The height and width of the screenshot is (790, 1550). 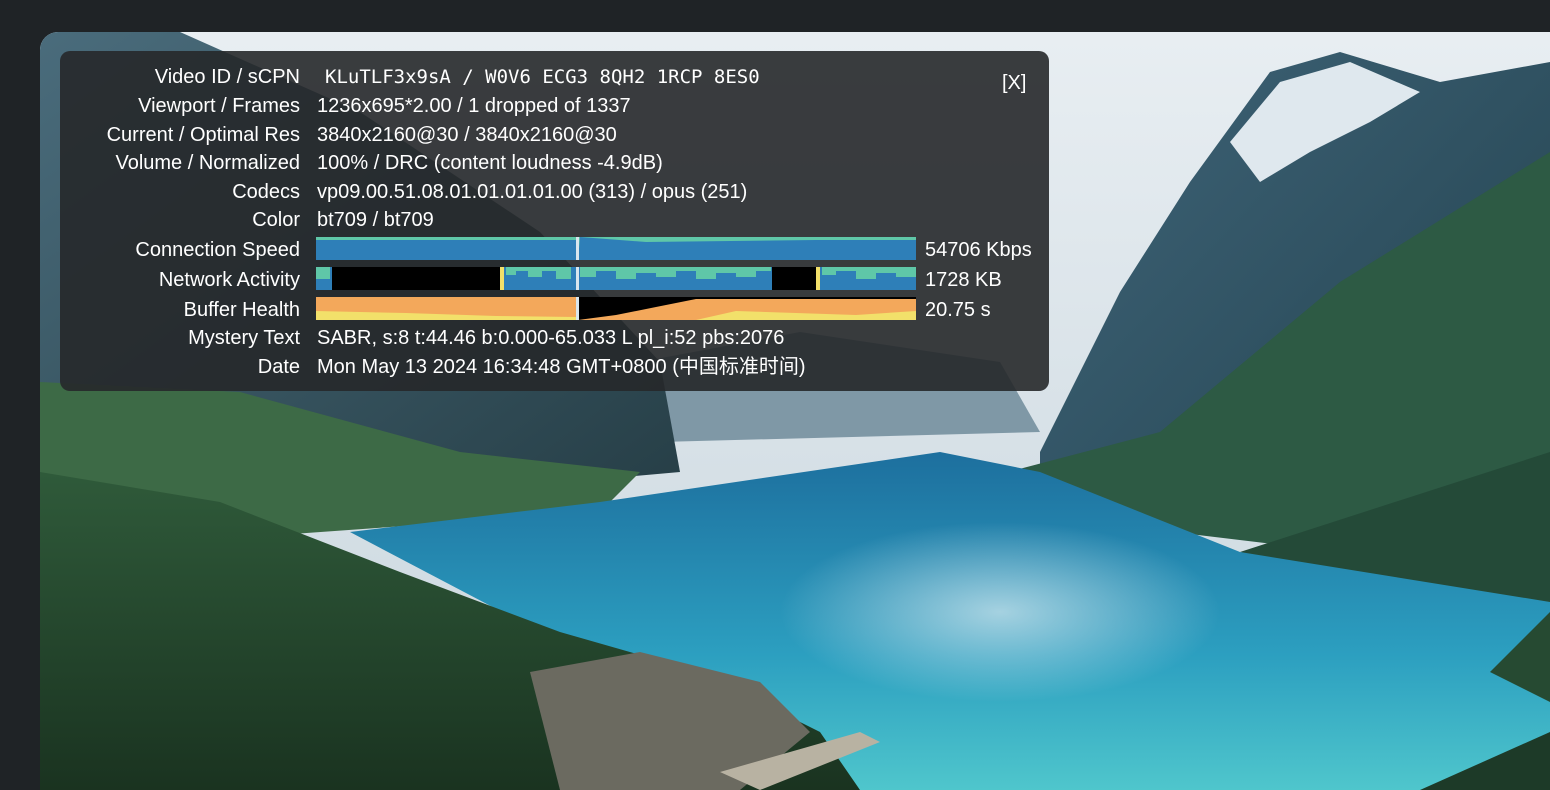 I want to click on connection-speed-fill, so click(x=616, y=248).